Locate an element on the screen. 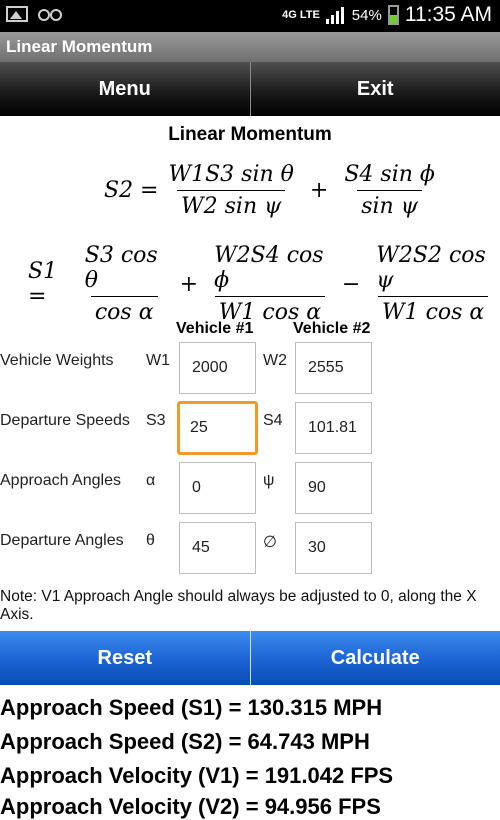  s3-input is located at coordinates (217, 428).